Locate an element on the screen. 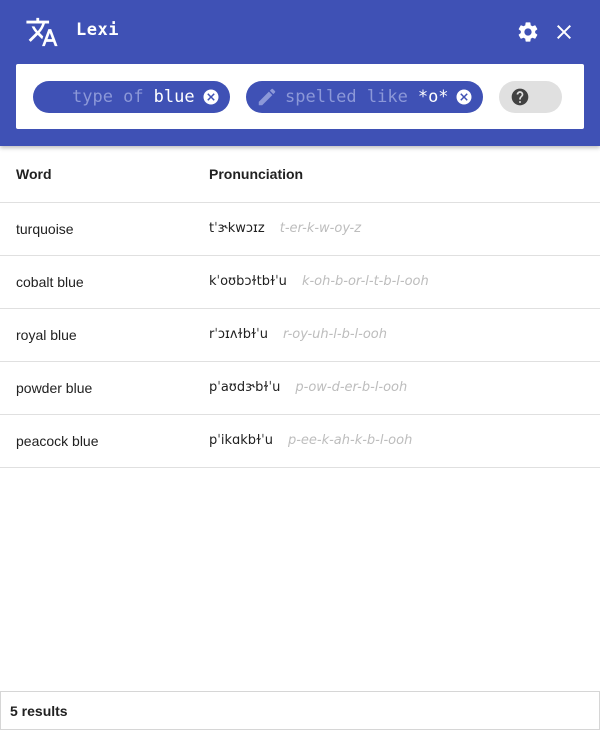  word-cell: peacock blue is located at coordinates (57, 441).